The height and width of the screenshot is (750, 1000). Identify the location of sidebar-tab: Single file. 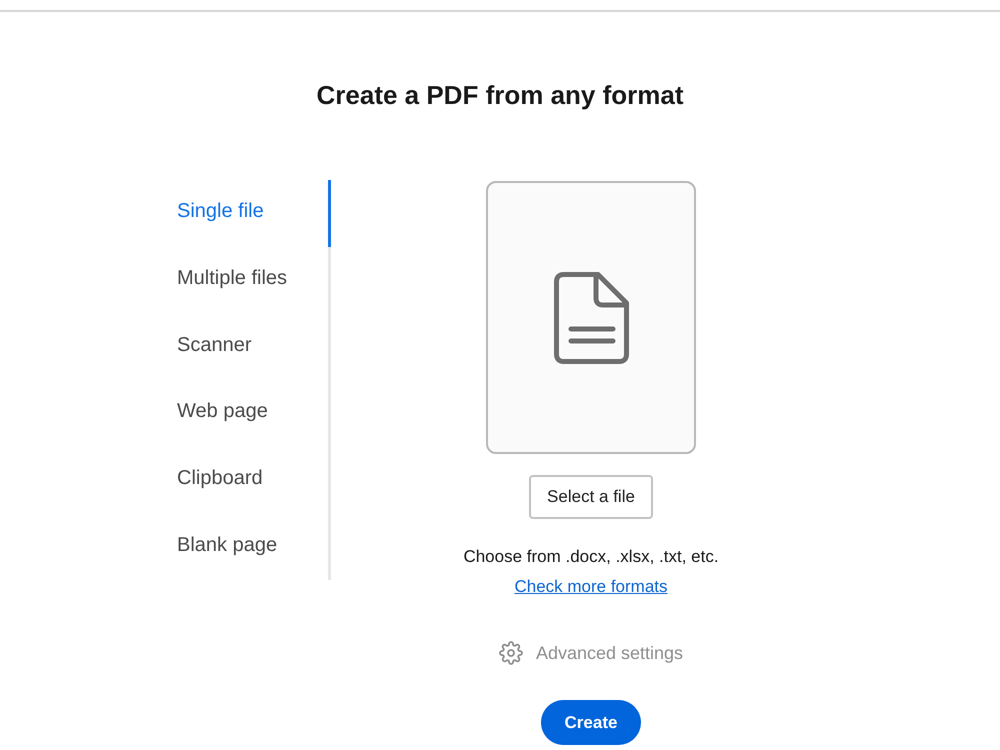
(245, 213).